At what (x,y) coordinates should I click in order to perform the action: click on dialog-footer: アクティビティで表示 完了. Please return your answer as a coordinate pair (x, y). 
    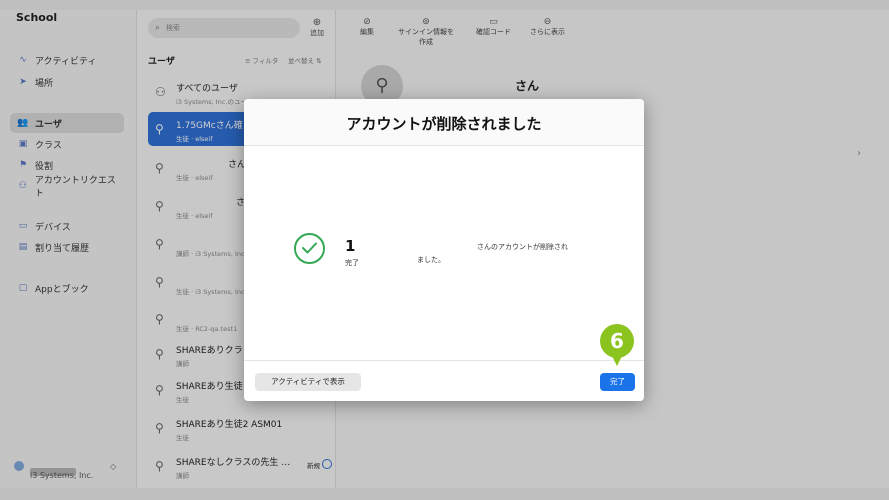
    Looking at the image, I should click on (444, 381).